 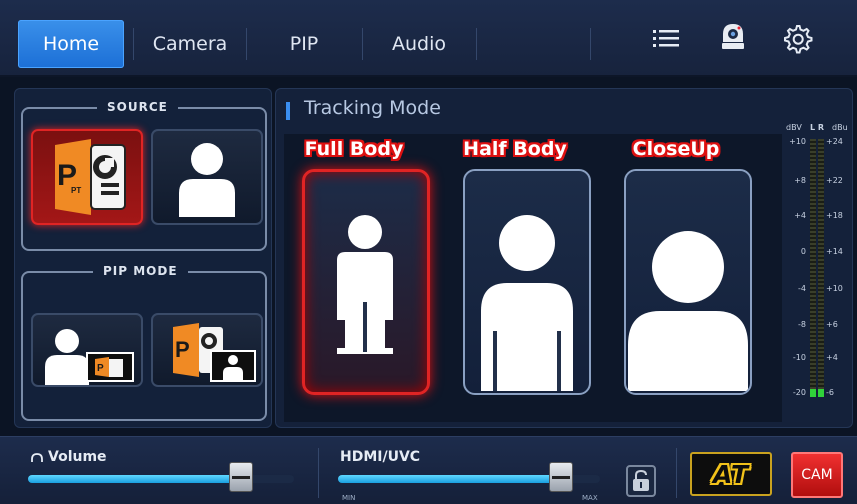 I want to click on camera-device-icon, so click(x=733, y=39).